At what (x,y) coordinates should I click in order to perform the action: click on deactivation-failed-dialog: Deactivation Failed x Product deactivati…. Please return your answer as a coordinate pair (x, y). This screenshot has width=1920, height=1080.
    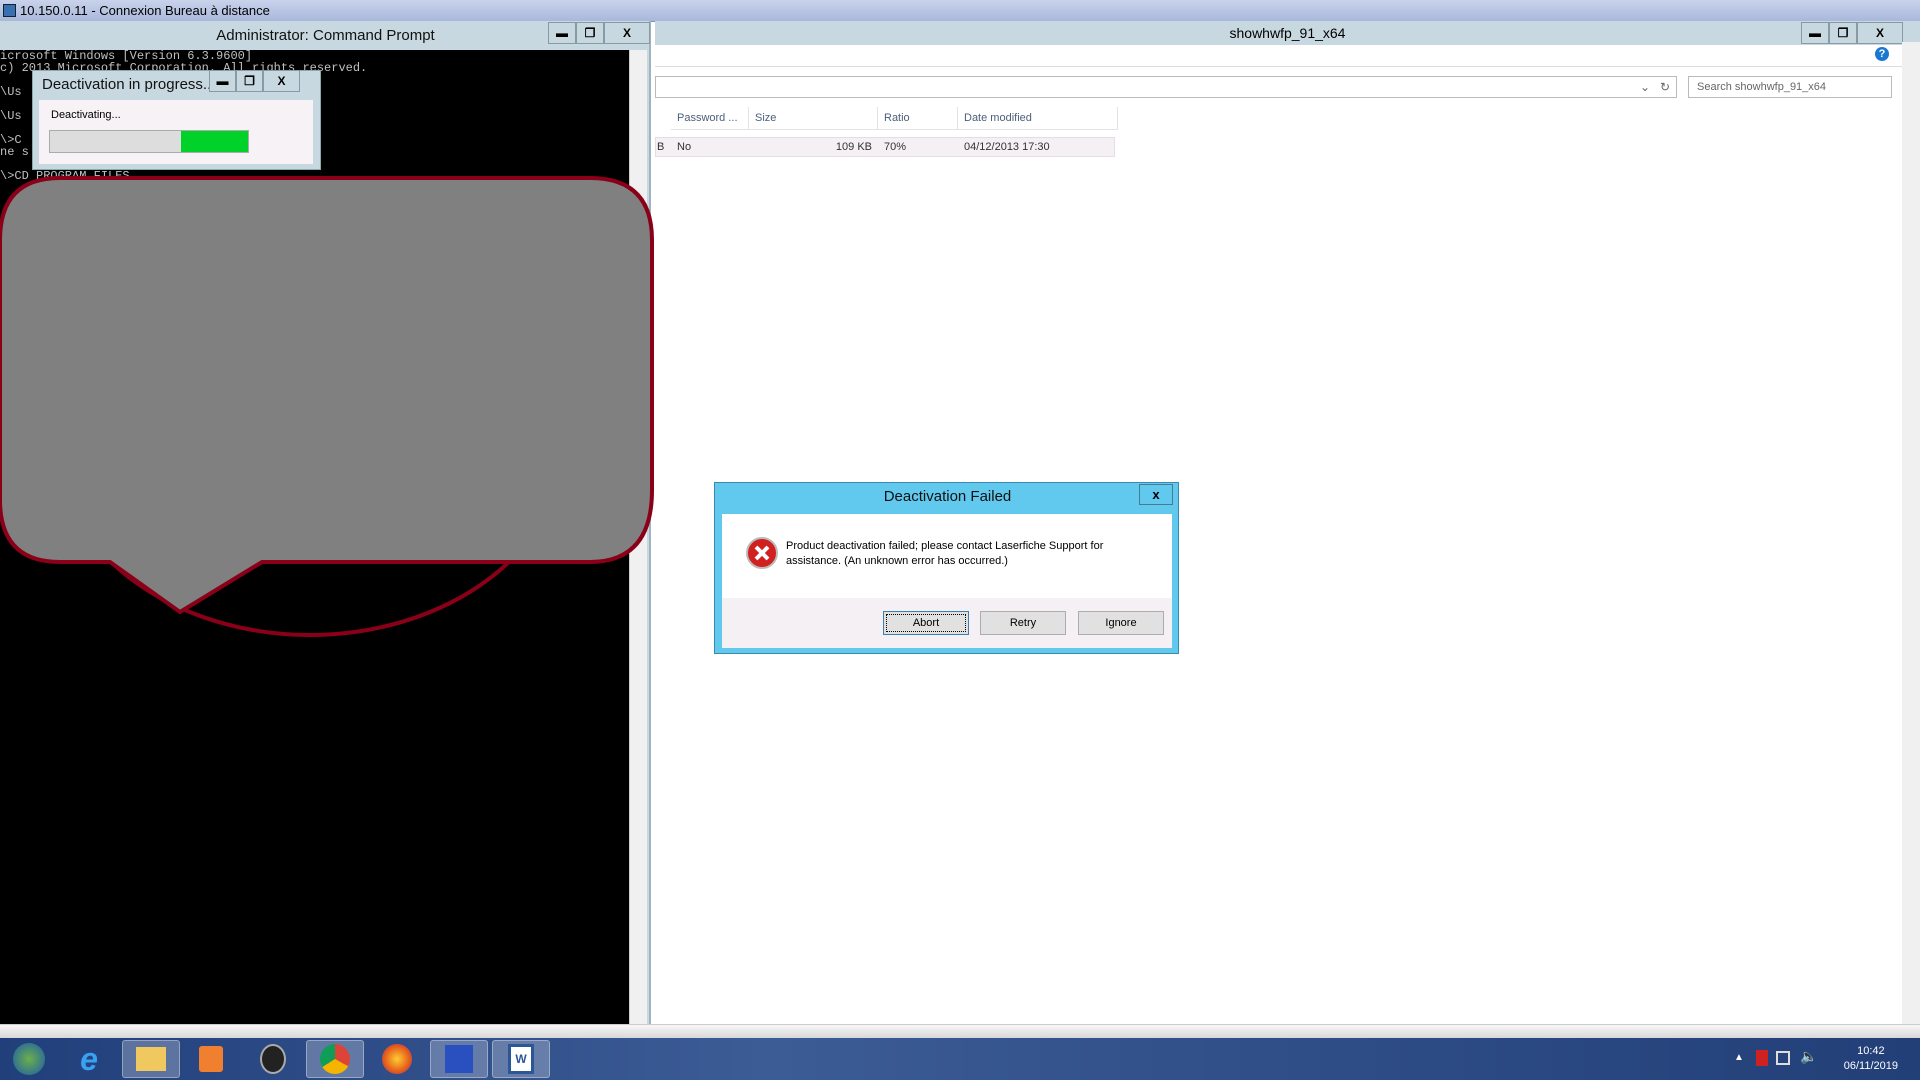
    Looking at the image, I should click on (946, 568).